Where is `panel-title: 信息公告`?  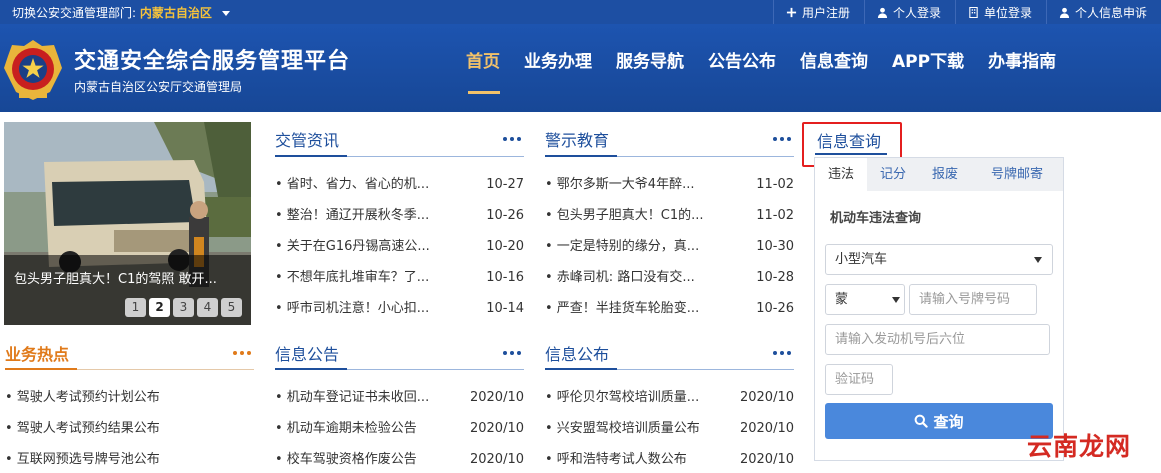
panel-title: 信息公告 is located at coordinates (307, 353).